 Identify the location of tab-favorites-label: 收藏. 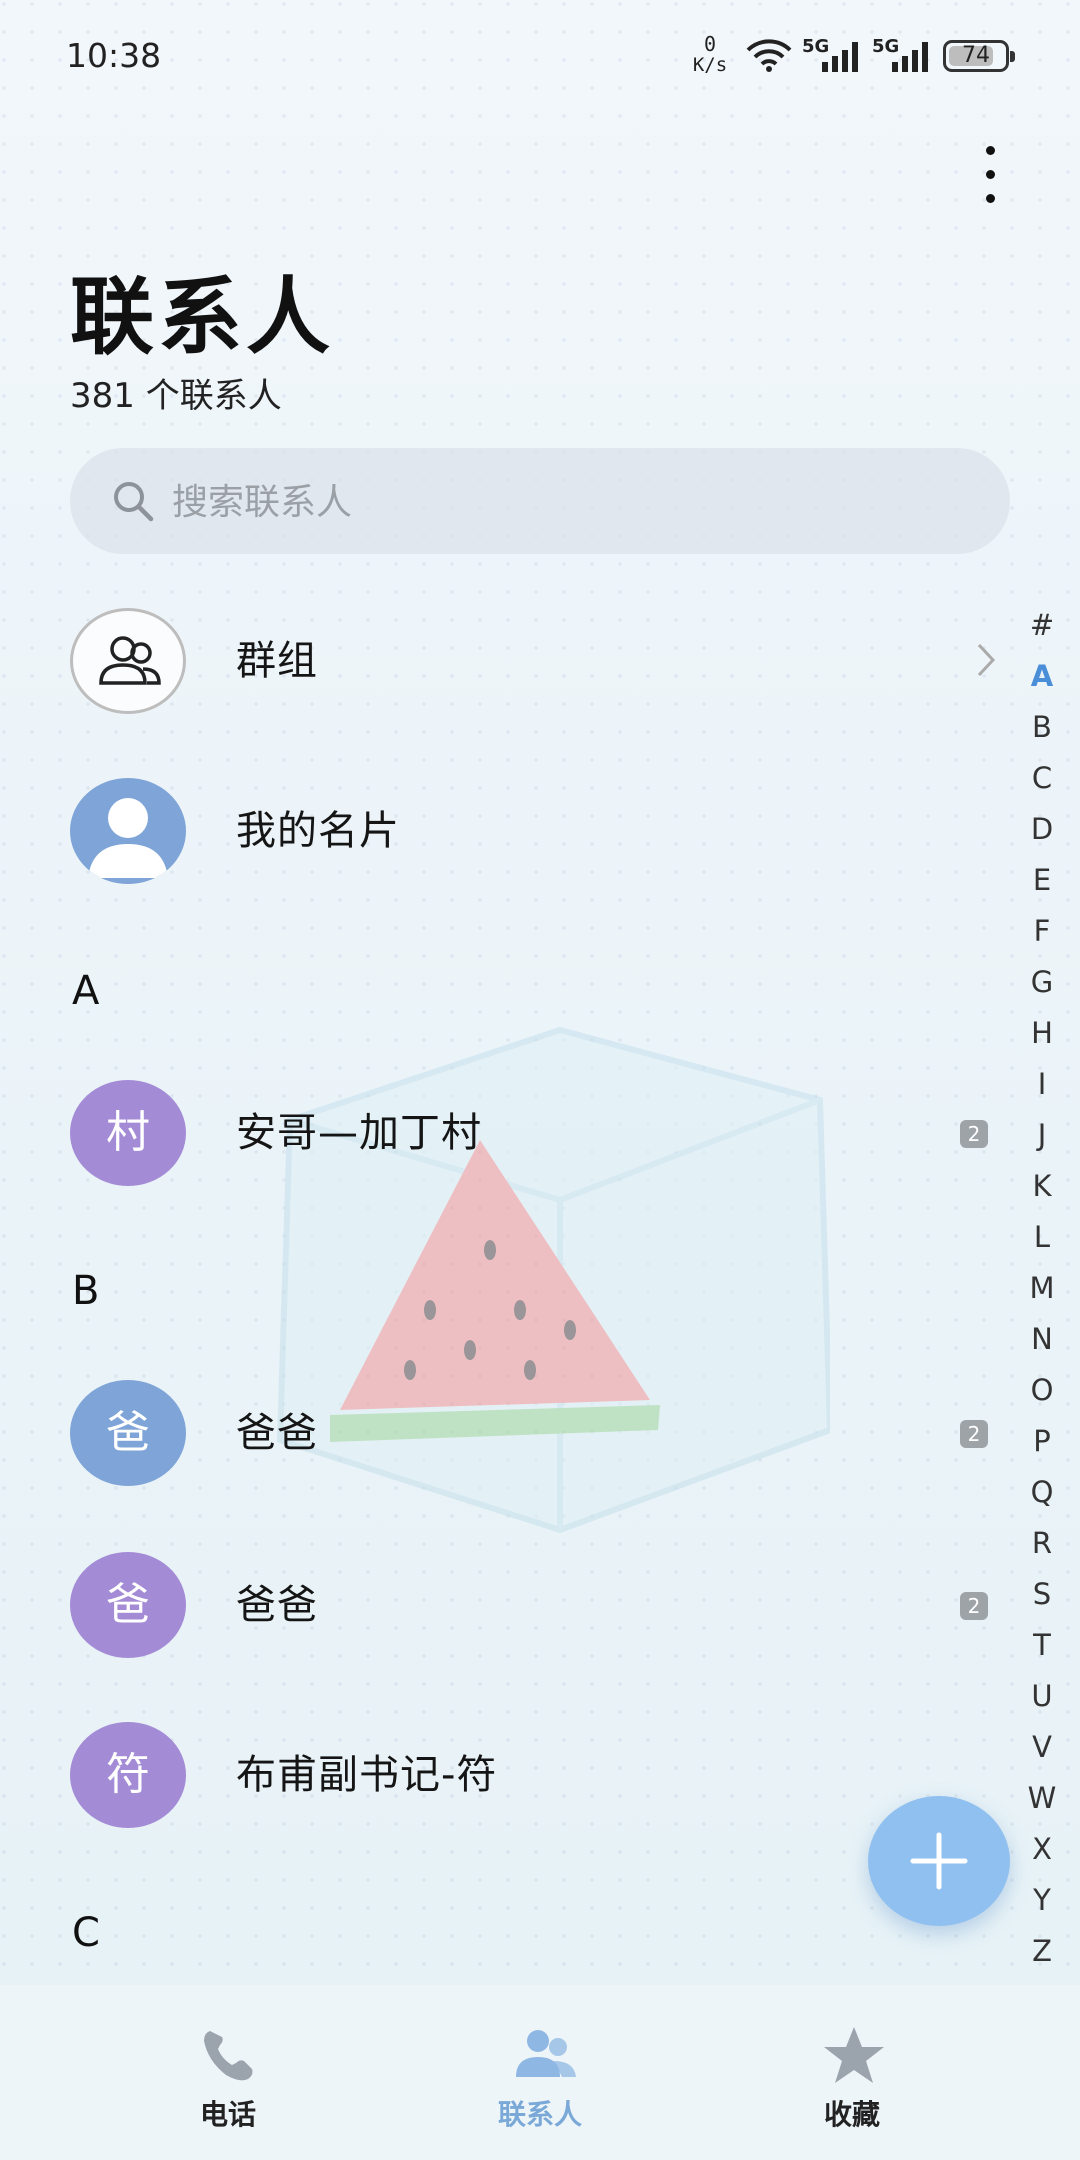
(851, 2114).